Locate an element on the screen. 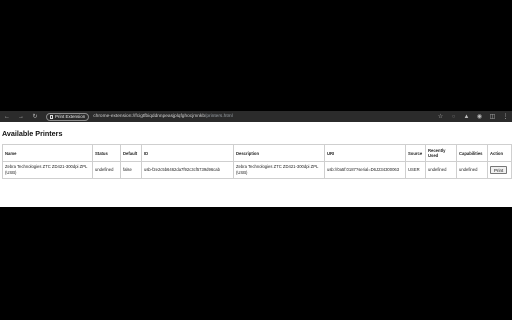 The image size is (512, 320). forward-icon: → is located at coordinates (21, 117).